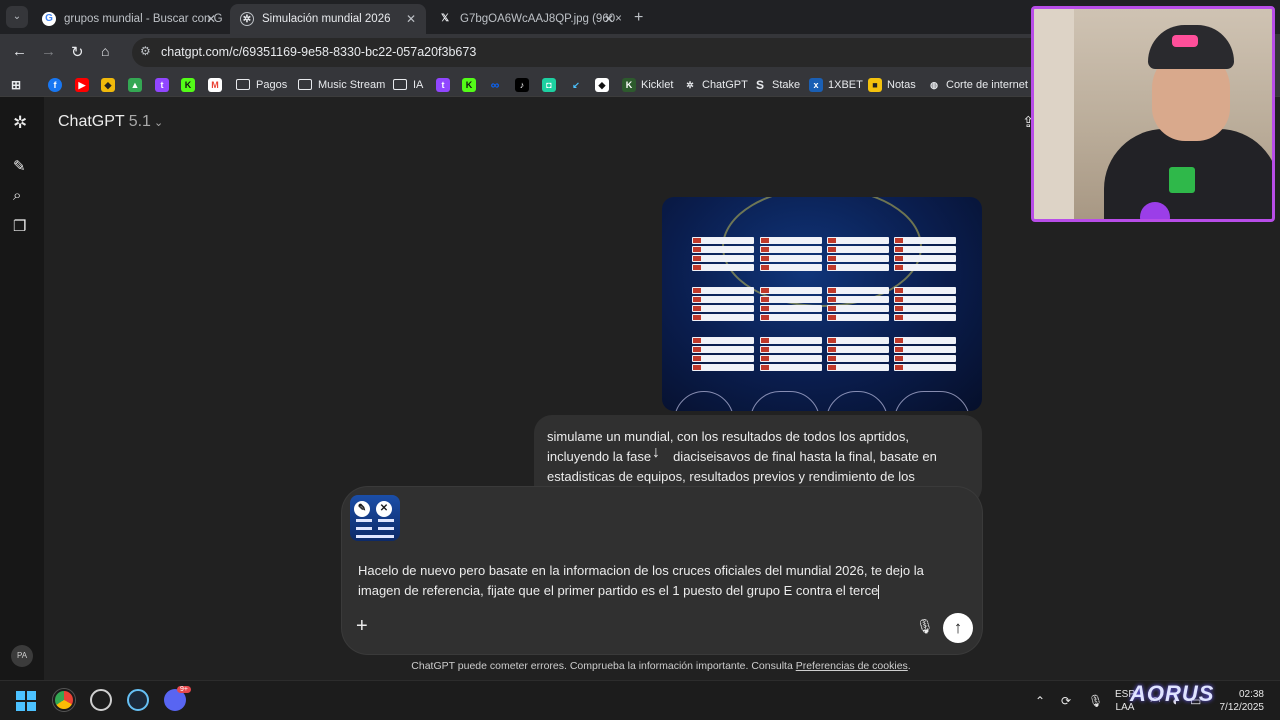  Describe the element at coordinates (1238, 701) in the screenshot. I see `clock: 02:38 7/12/2025` at that location.